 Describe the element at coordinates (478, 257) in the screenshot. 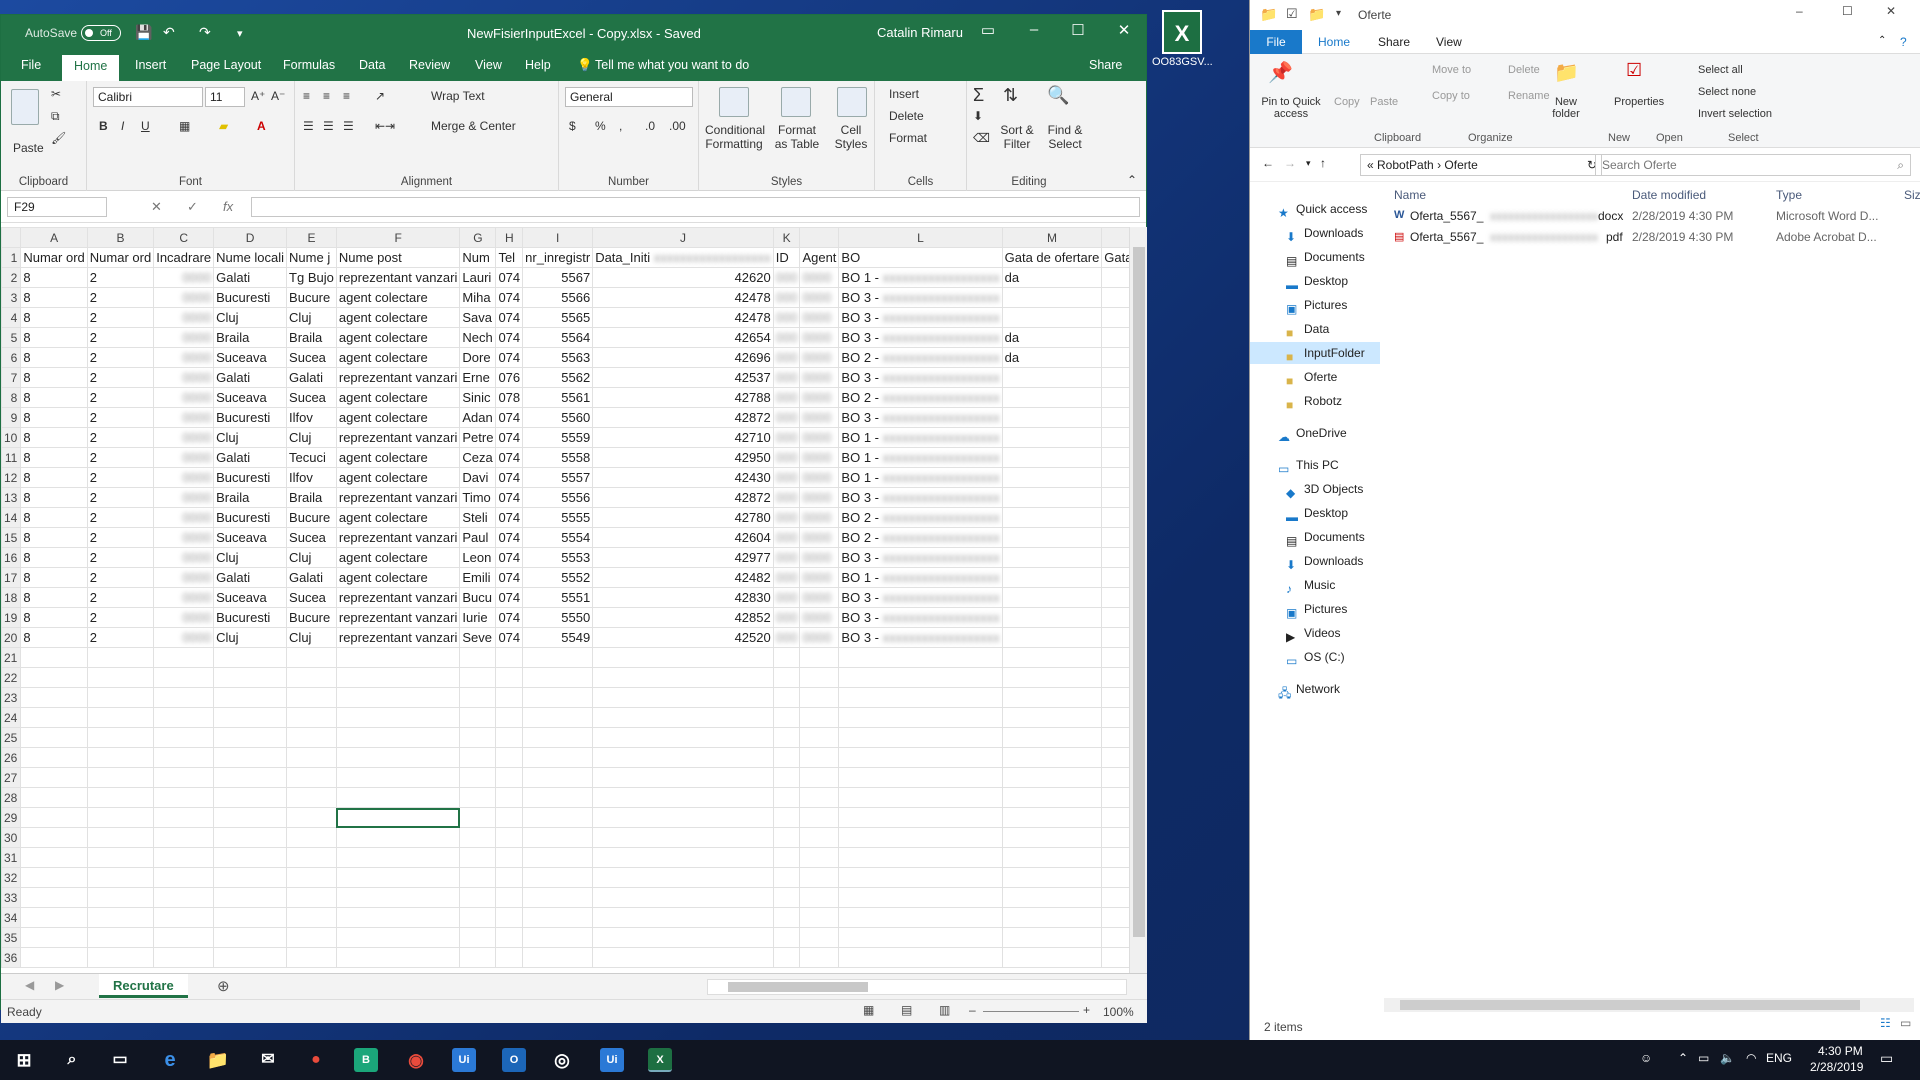

I see `header-cell: Num` at that location.